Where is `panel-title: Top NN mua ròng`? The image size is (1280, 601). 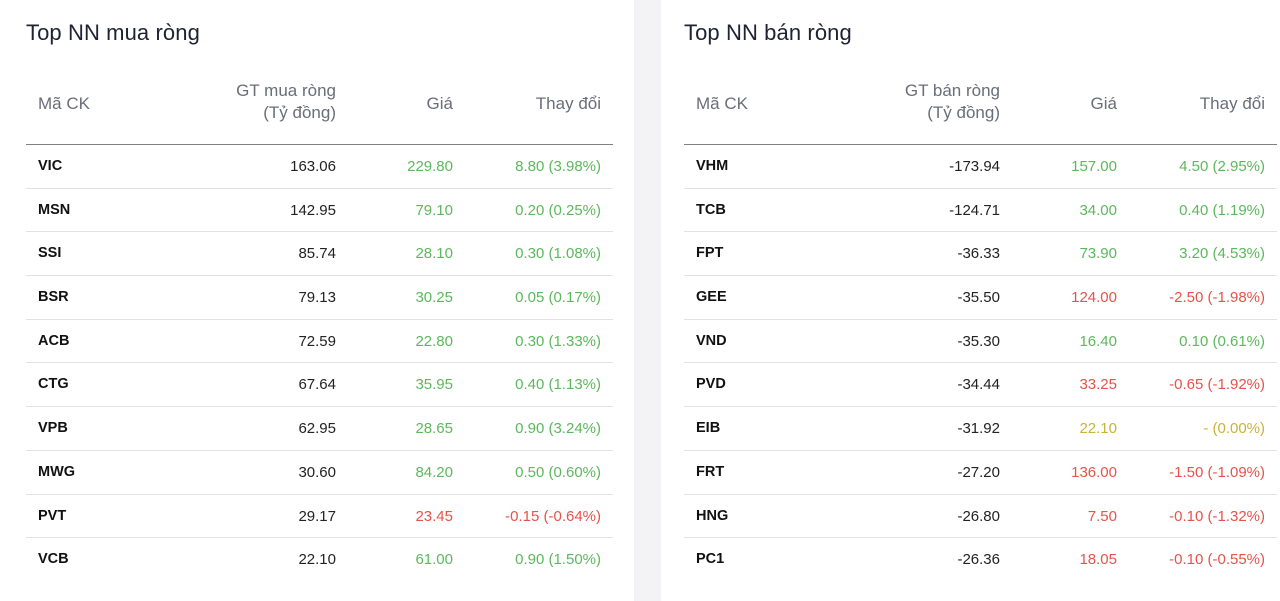 panel-title: Top NN mua ròng is located at coordinates (113, 32).